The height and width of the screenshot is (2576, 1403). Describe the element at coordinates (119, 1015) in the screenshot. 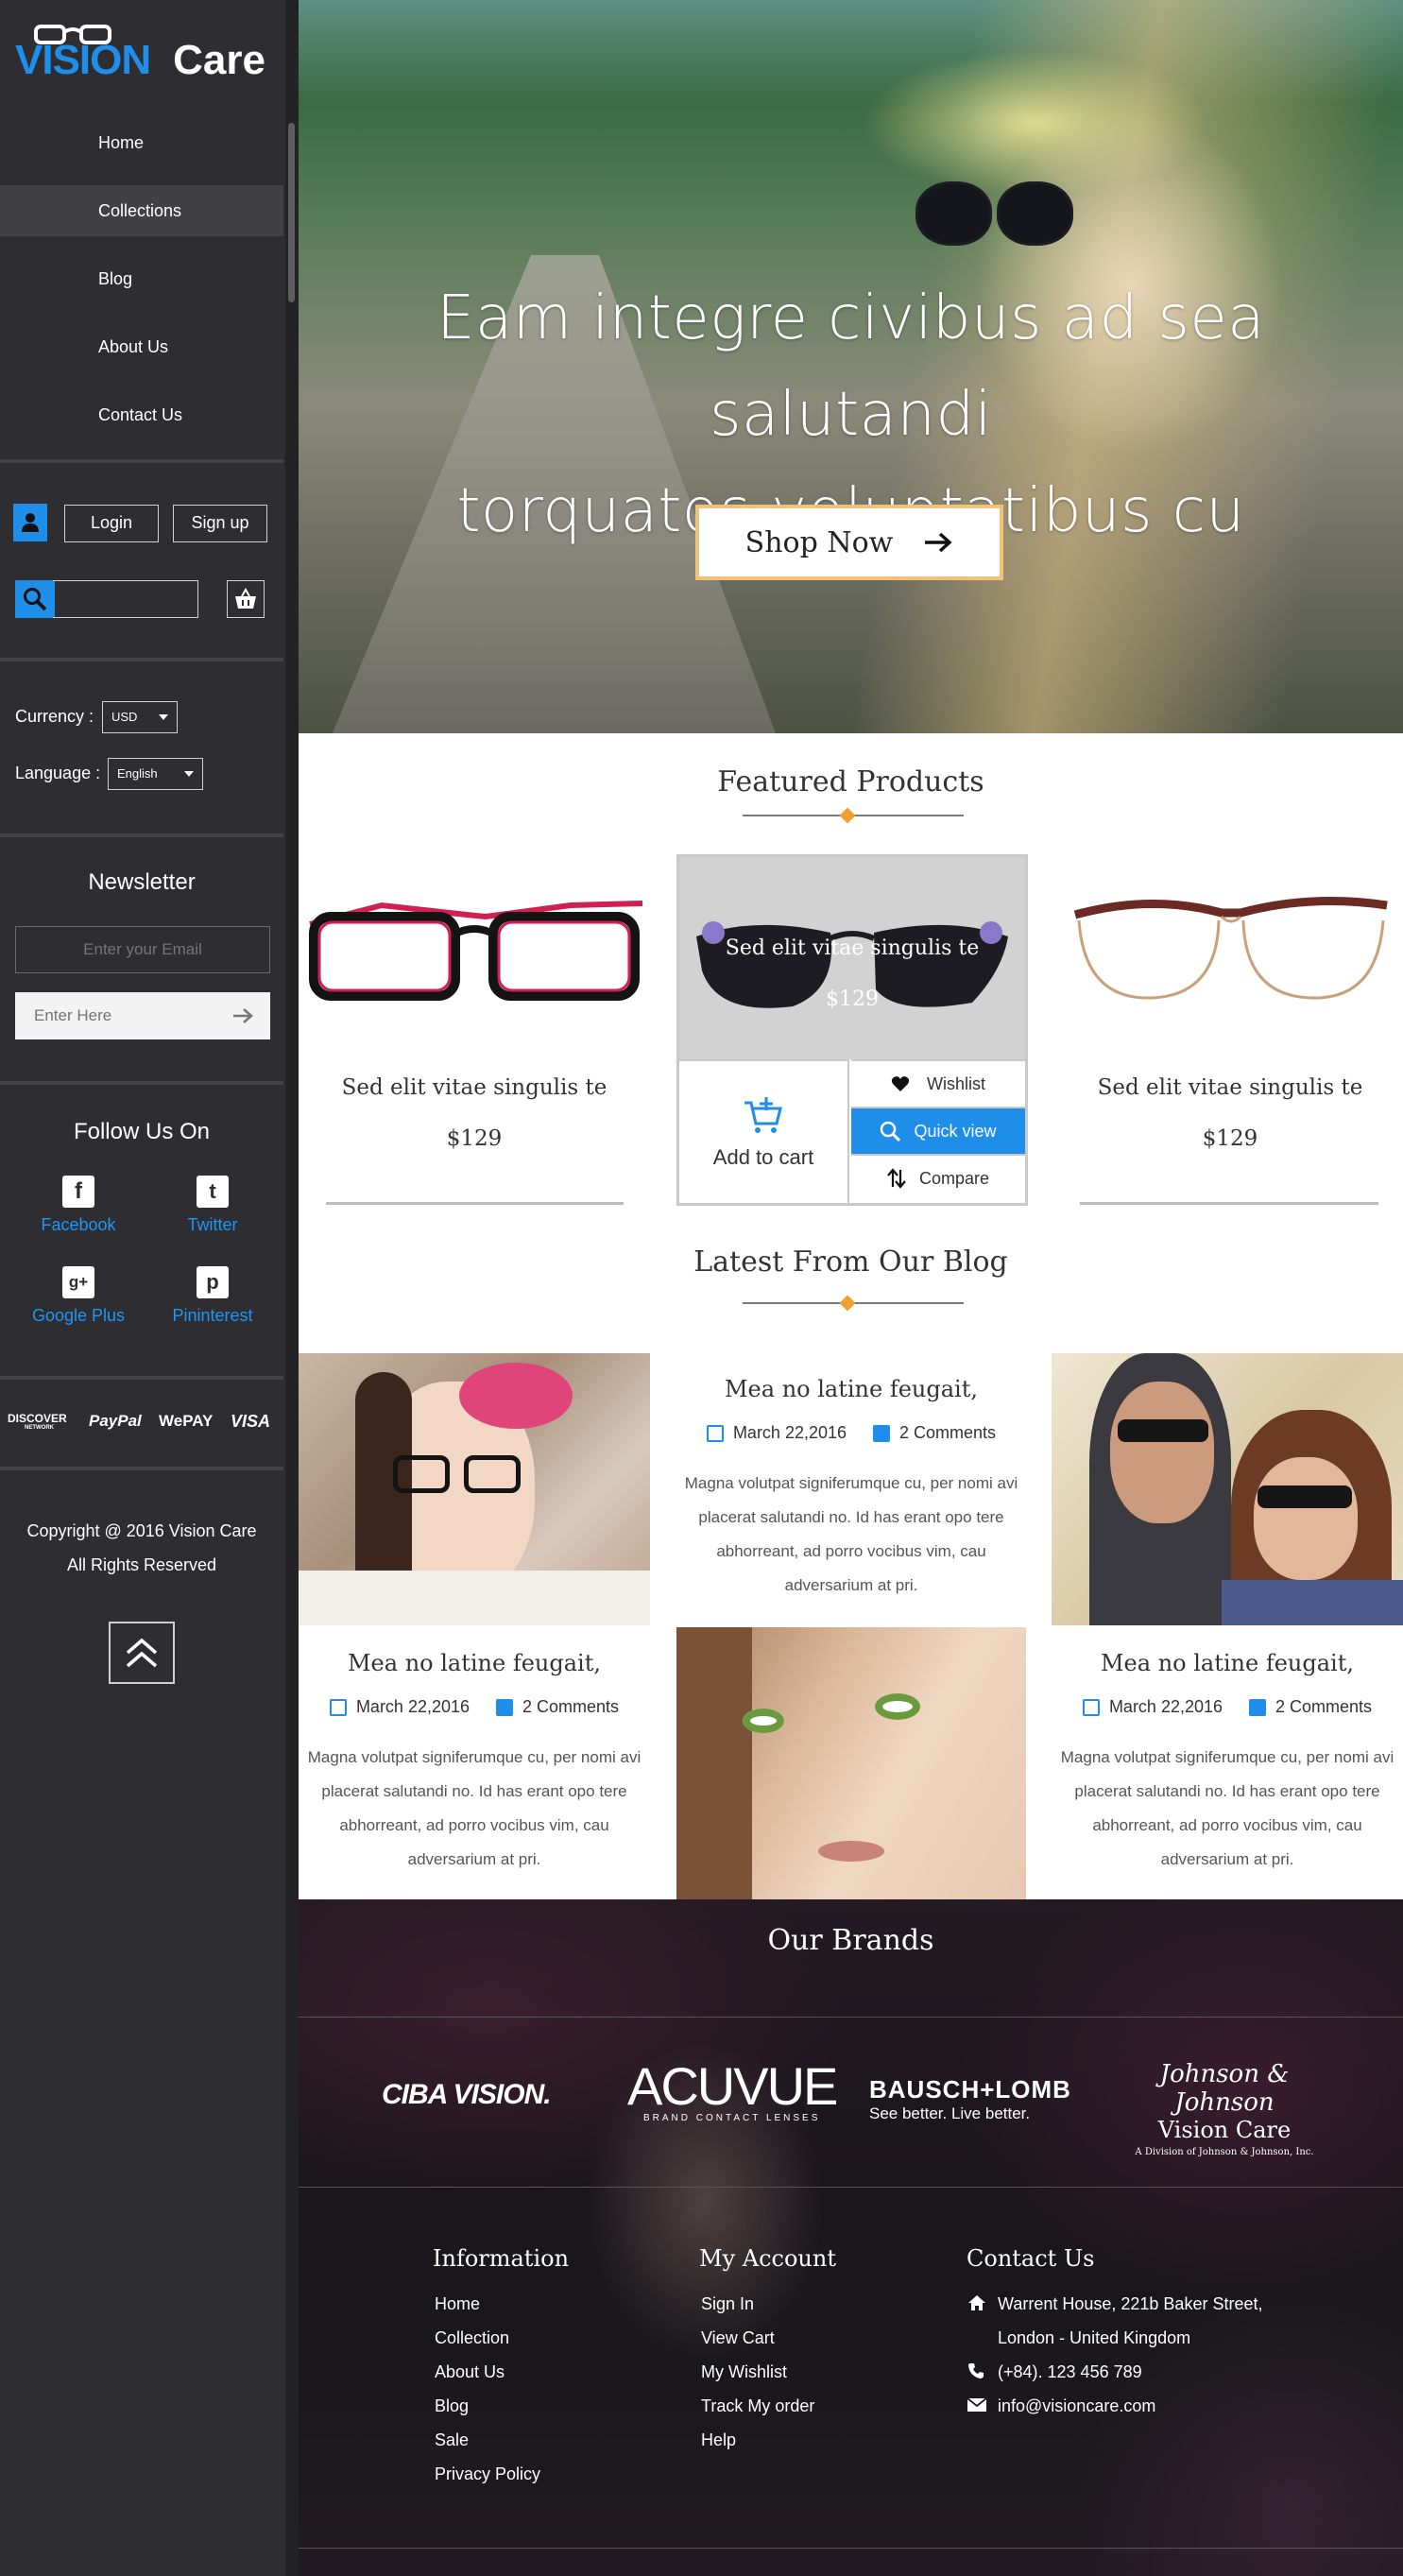

I see `newsletter-input` at that location.